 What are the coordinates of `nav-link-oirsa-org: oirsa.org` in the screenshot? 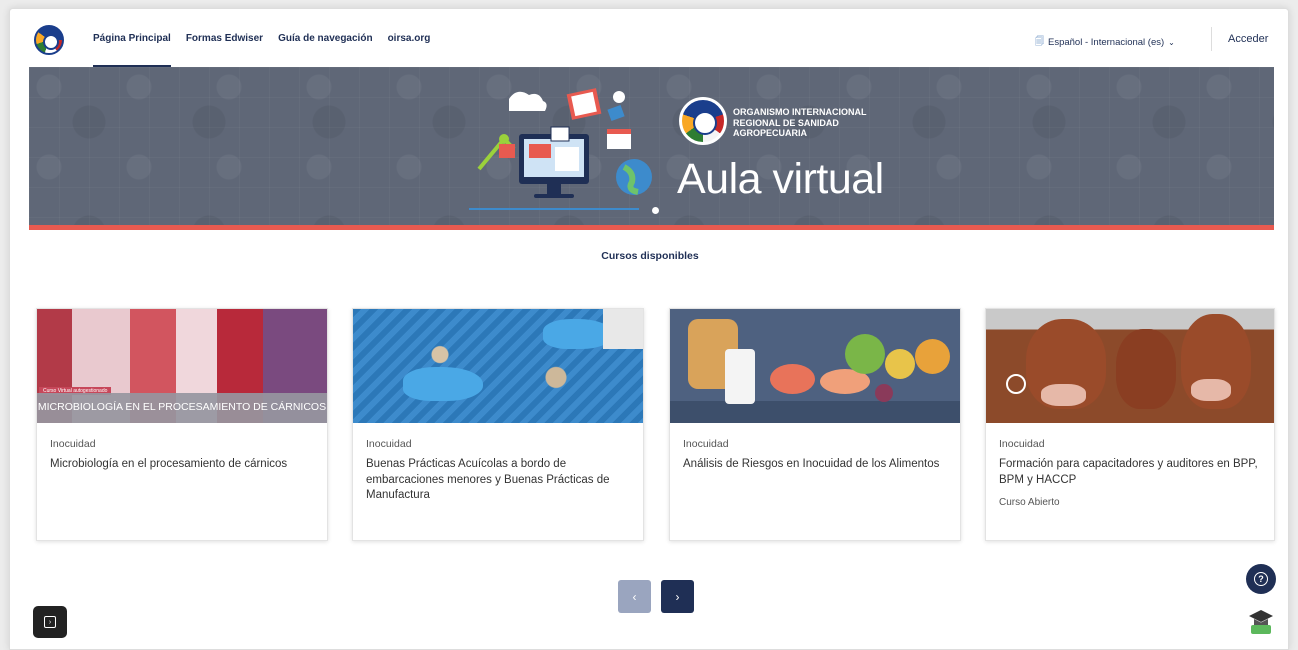 It's located at (409, 38).